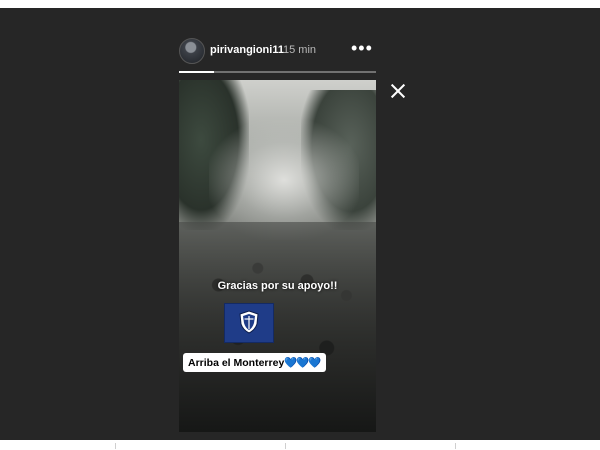  I want to click on monterrey-crest-icon, so click(249, 322).